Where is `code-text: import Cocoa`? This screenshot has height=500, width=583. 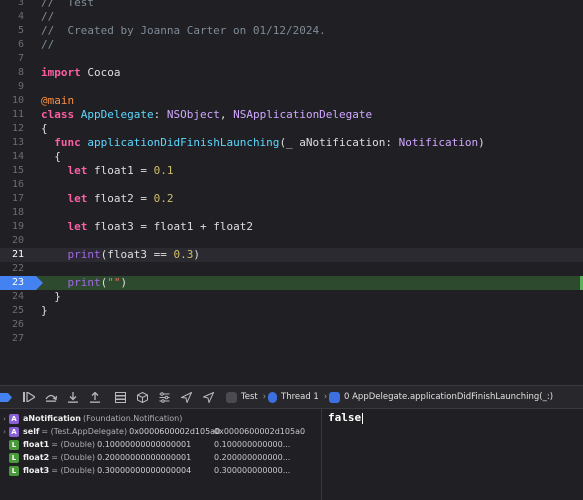 code-text: import Cocoa is located at coordinates (81, 73).